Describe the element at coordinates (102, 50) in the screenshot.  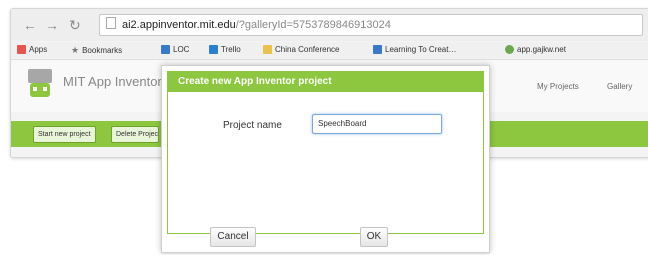
I see `bookmark-label: Bookmarks` at that location.